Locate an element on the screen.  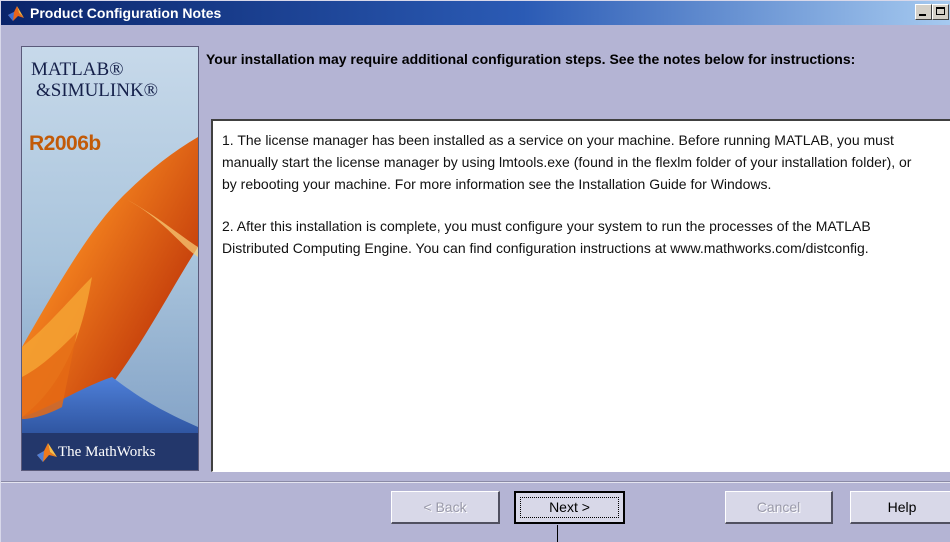
mathworks-footer: The MathWorks is located at coordinates (110, 451).